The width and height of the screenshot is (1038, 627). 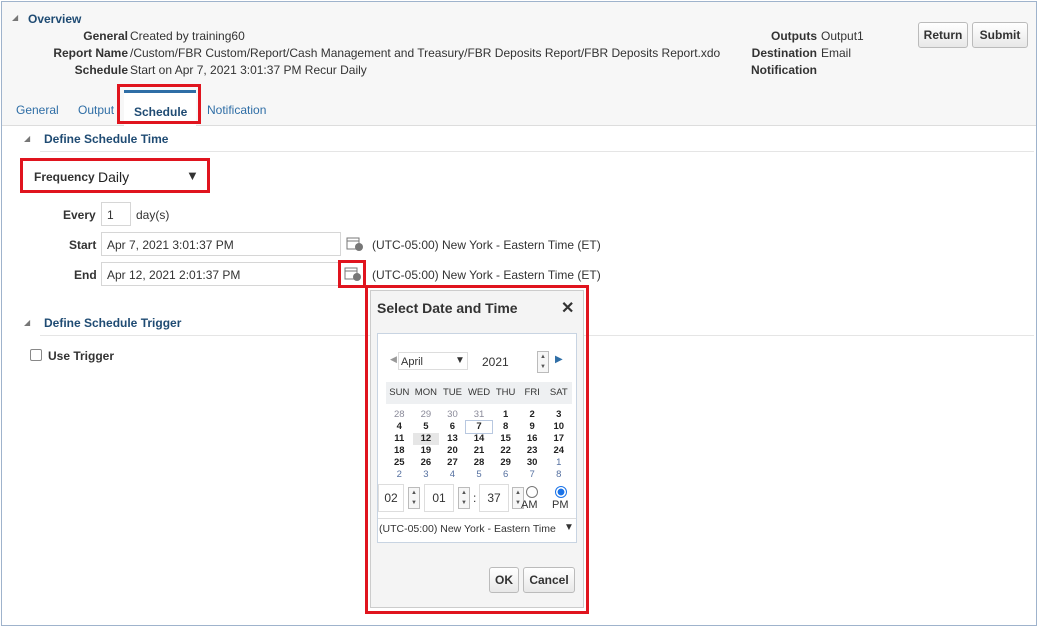 What do you see at coordinates (943, 35) in the screenshot?
I see `return-button: Return` at bounding box center [943, 35].